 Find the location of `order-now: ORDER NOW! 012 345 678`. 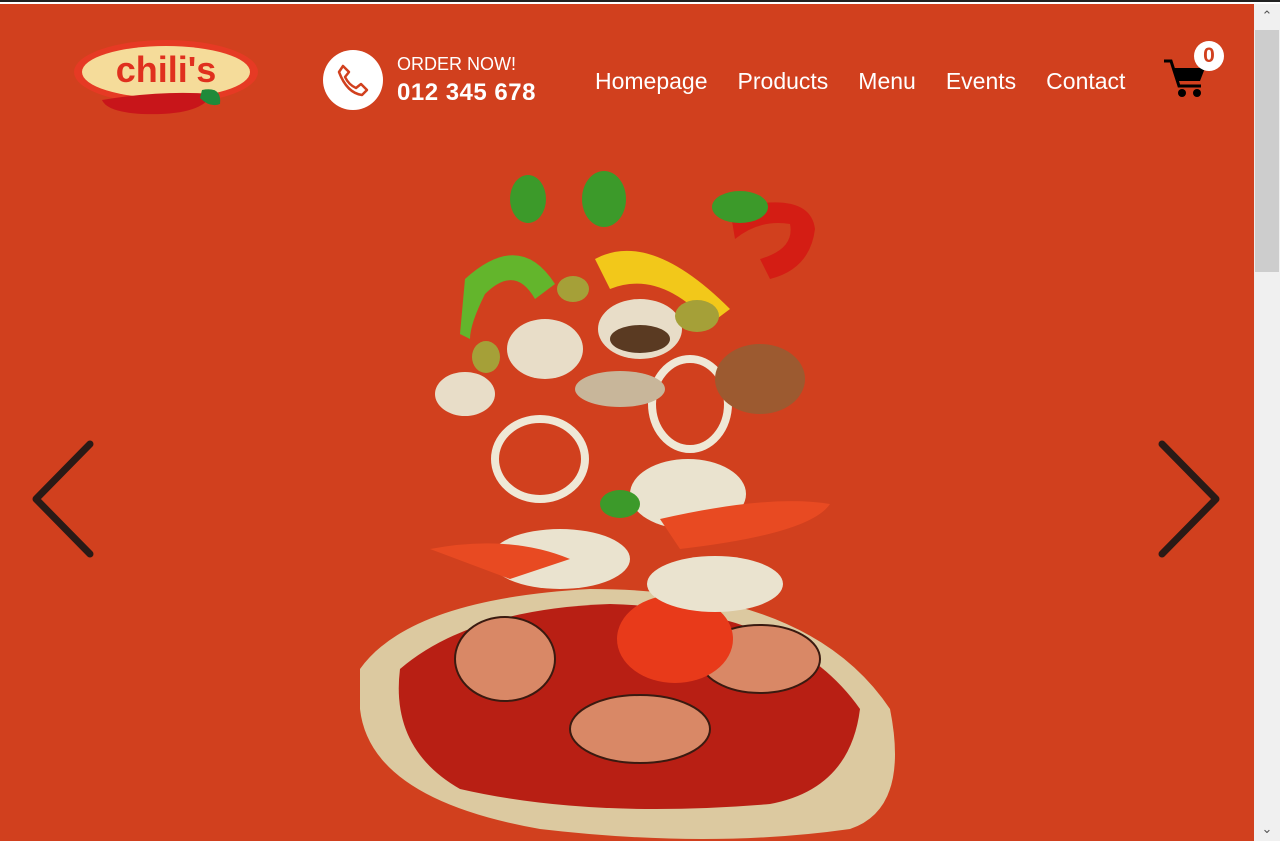

order-now: ORDER NOW! 012 345 678 is located at coordinates (466, 80).